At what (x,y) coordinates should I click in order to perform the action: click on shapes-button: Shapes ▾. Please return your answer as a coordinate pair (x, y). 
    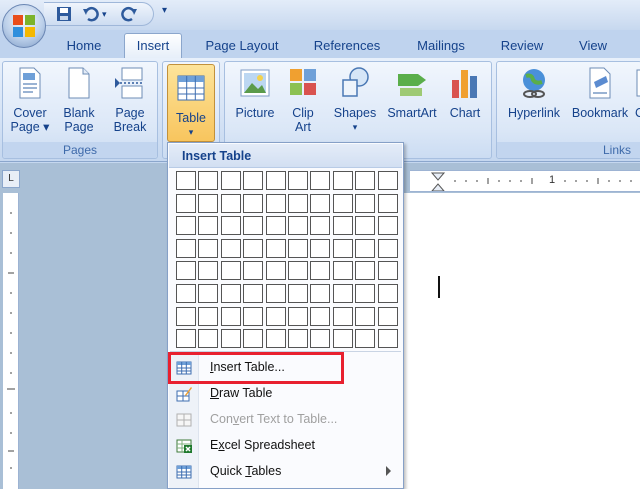
    Looking at the image, I should click on (355, 100).